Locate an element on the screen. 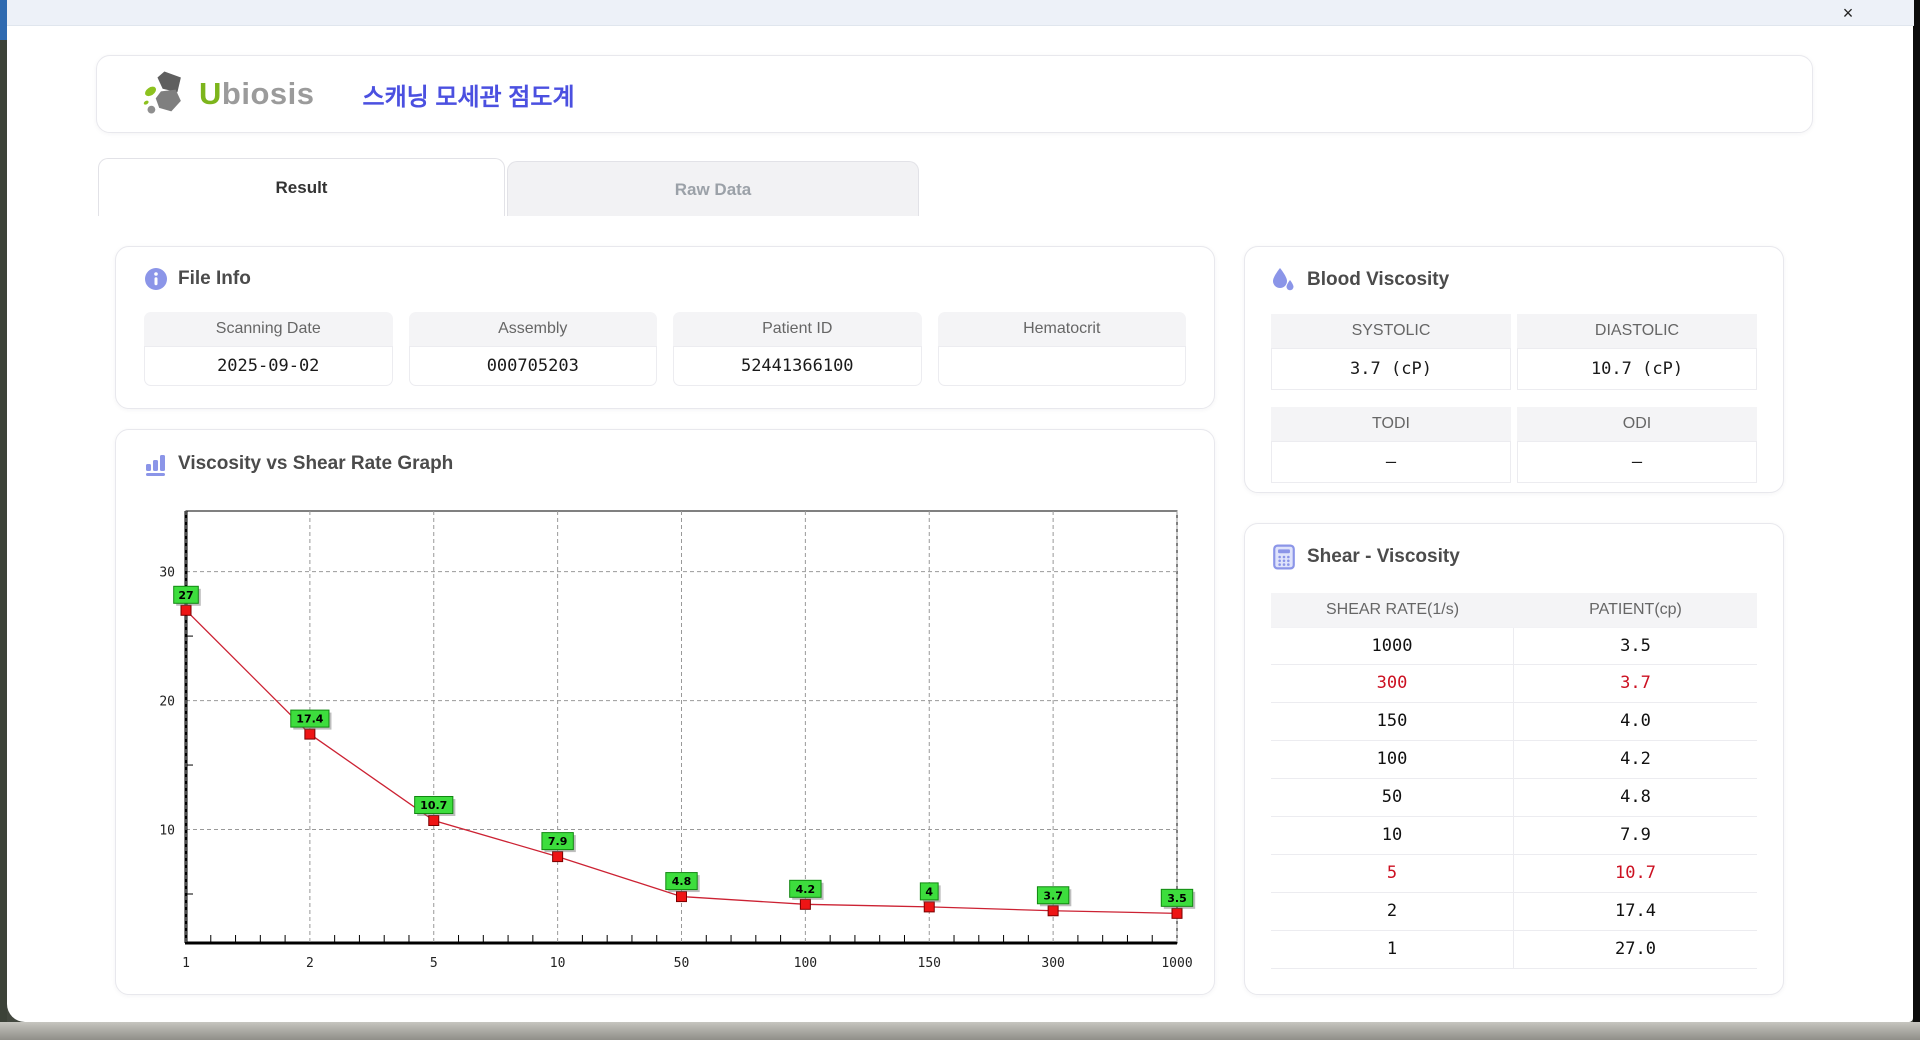 Image resolution: width=1920 pixels, height=1040 pixels. stat-value-systolic: 3.7 (cP) is located at coordinates (1391, 369).